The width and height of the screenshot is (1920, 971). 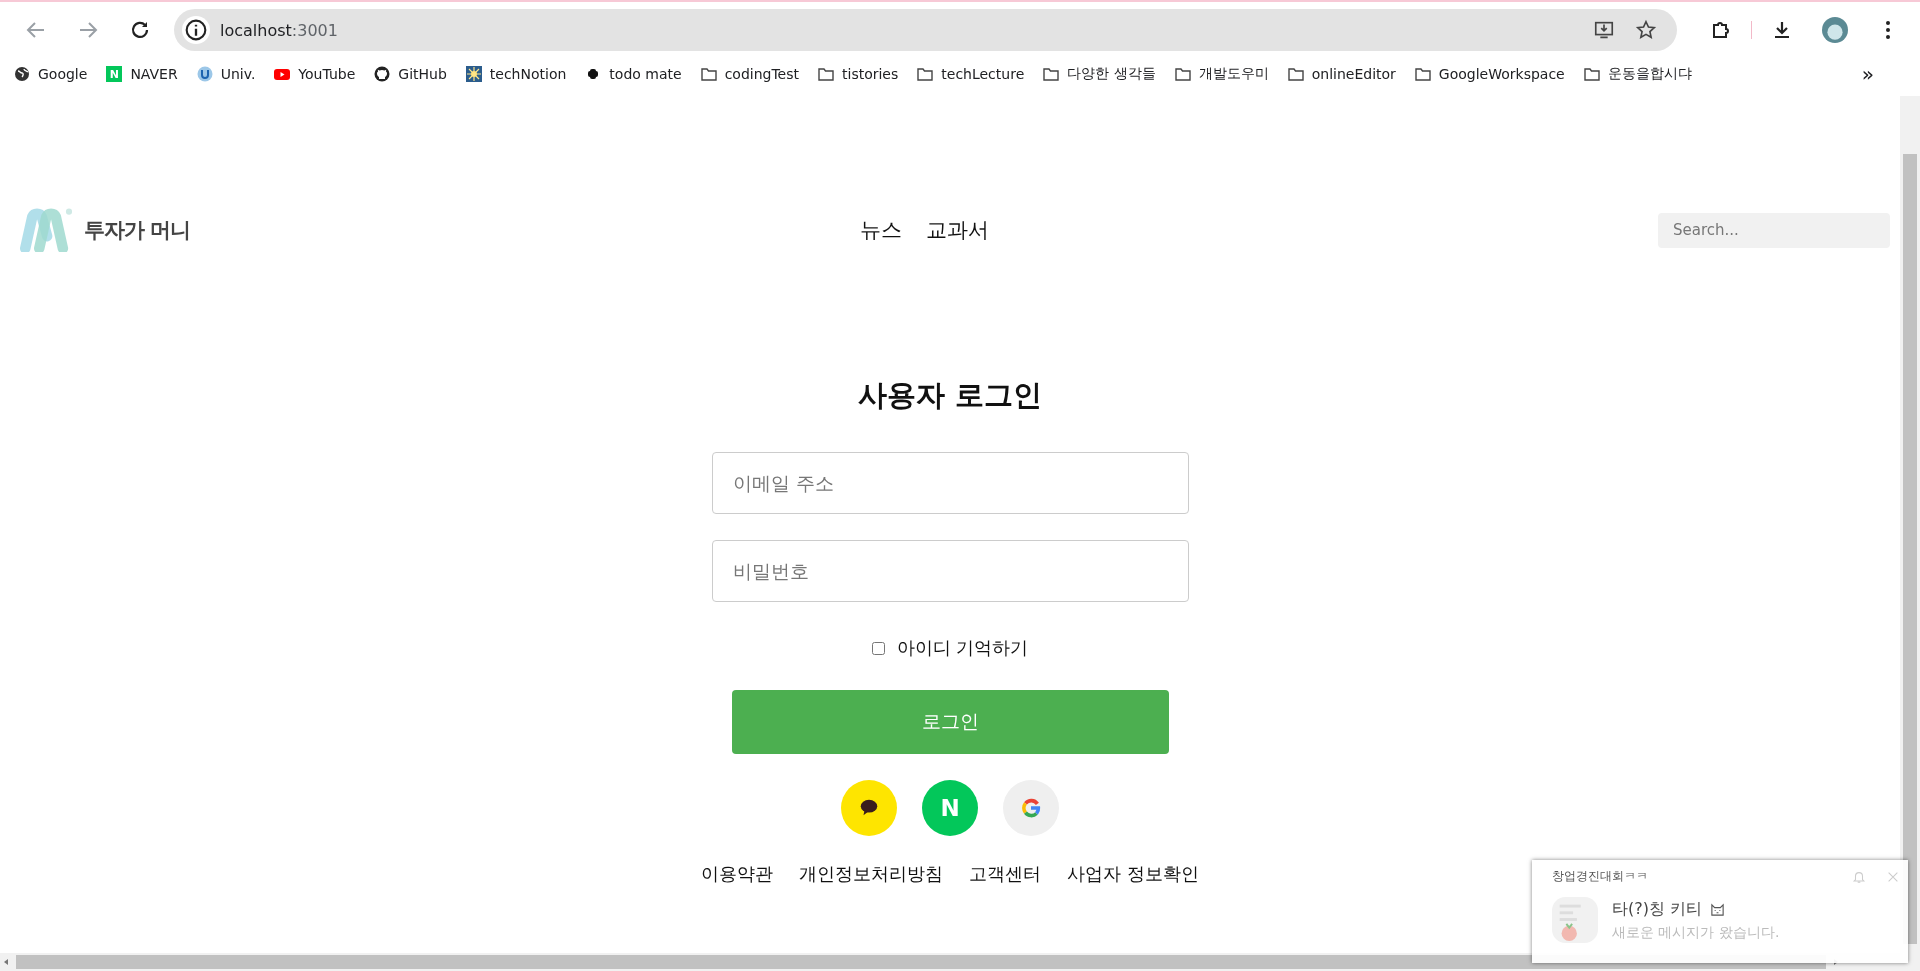 I want to click on avatar-icon, so click(x=1835, y=30).